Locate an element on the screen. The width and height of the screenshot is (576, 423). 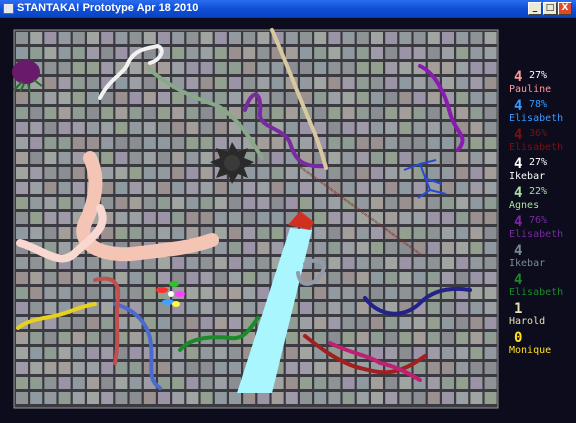
minimize-button: _ is located at coordinates (535, 8).